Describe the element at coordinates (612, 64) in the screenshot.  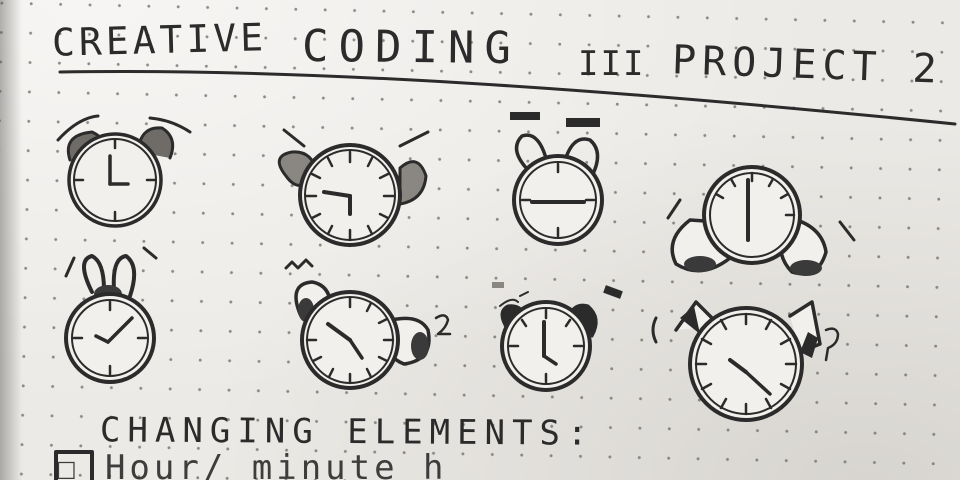
I see `title-roman-numeral: III` at that location.